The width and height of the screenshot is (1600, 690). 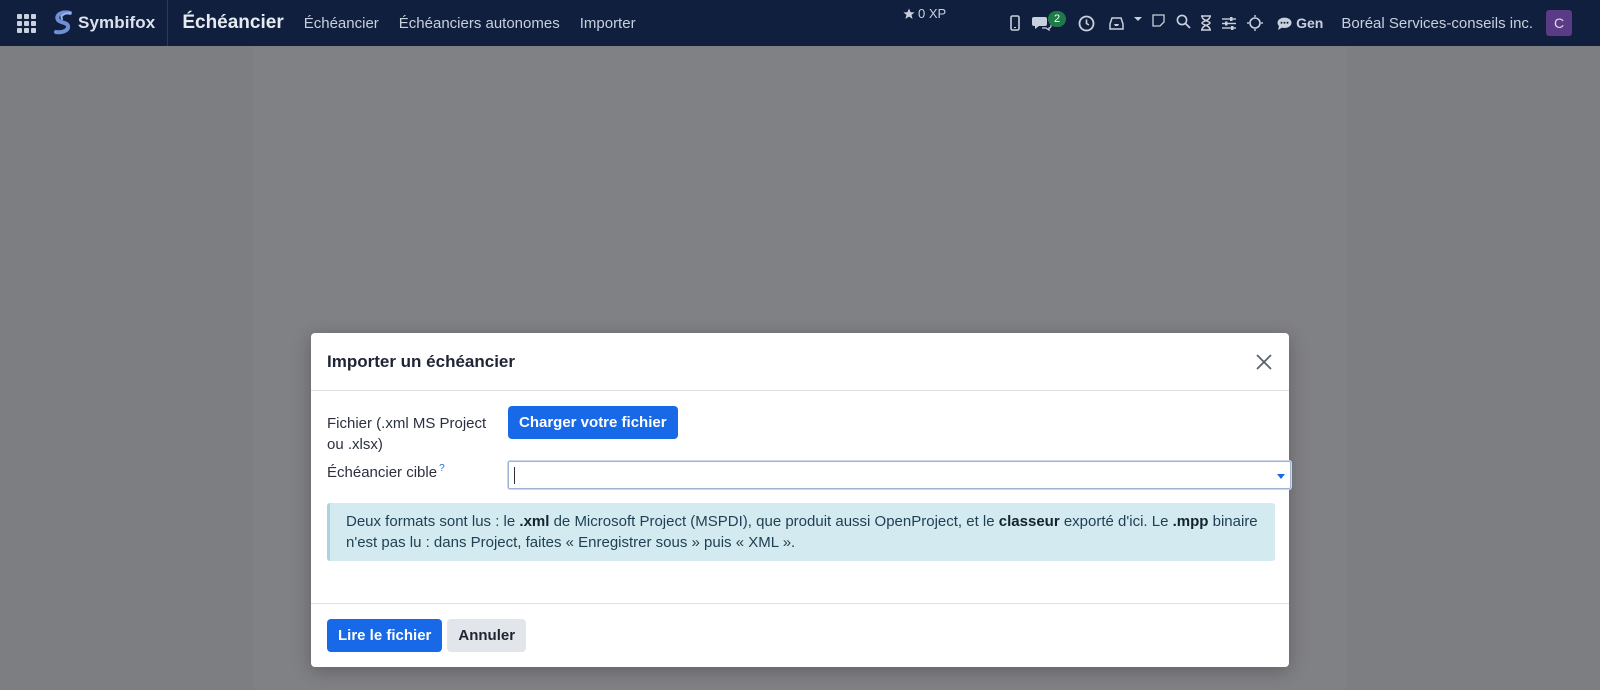 I want to click on search-icon, so click(x=1183, y=21).